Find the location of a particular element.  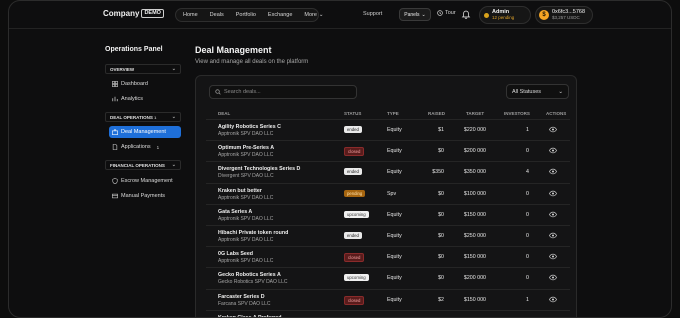

deal-name: Gecko Robotics Series A is located at coordinates (249, 275).